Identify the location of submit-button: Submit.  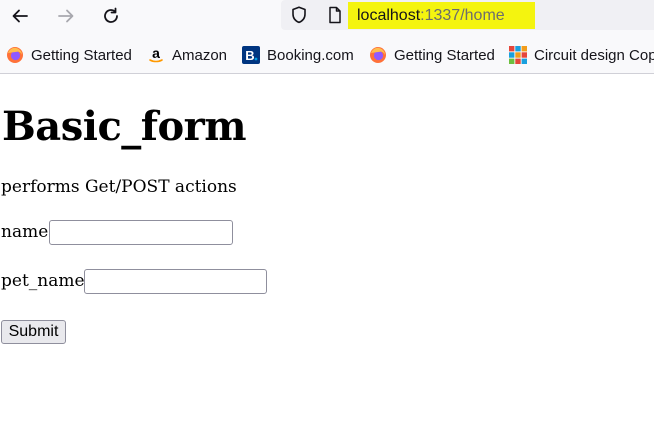
(33, 332).